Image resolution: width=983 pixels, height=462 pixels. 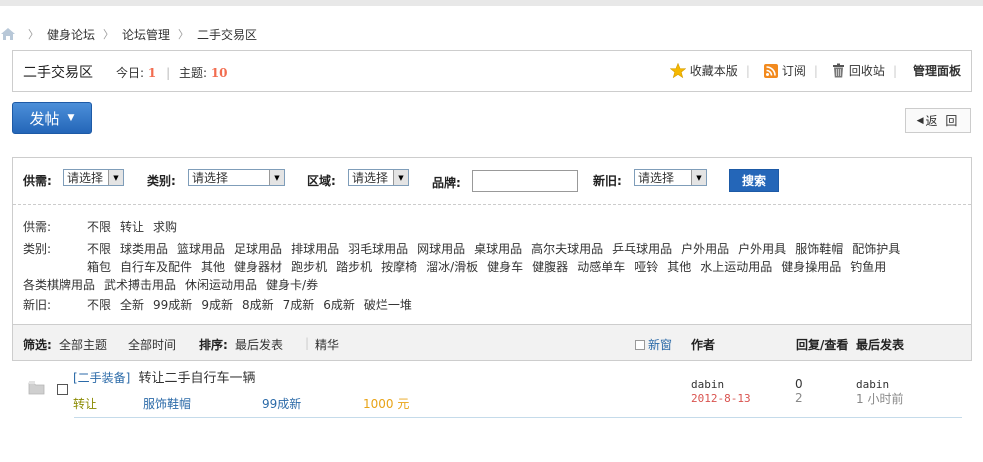 I want to click on condition-option: 不限, so click(x=99, y=305).